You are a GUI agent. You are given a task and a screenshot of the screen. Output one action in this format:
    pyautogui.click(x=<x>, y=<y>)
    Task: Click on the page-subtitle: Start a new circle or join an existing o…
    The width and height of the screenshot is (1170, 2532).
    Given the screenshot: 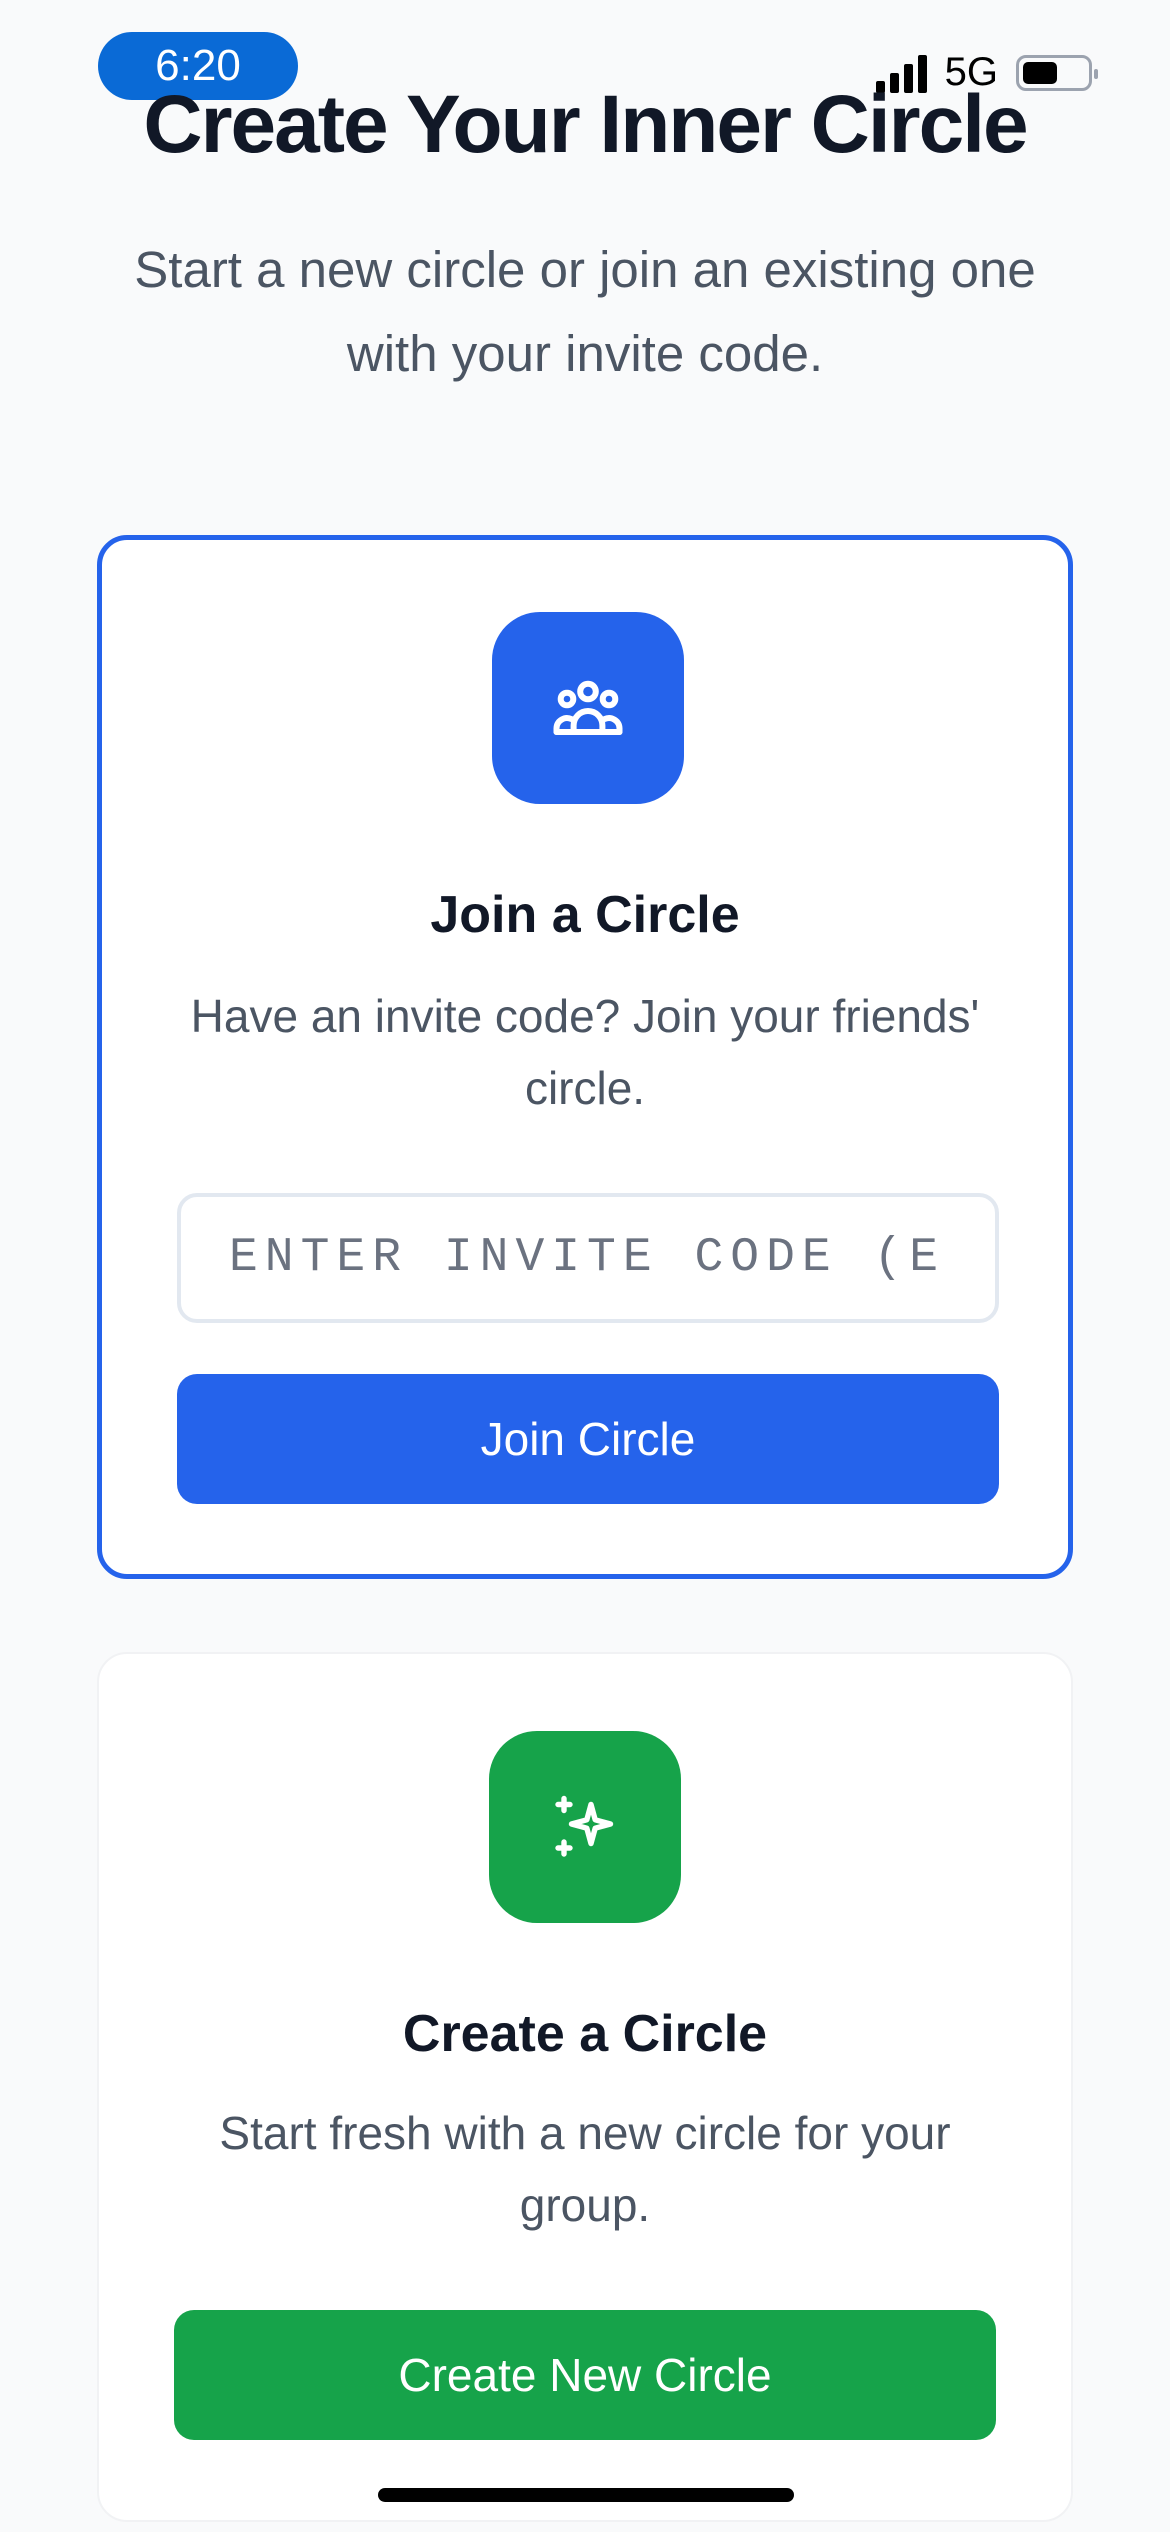 What is the action you would take?
    pyautogui.click(x=585, y=311)
    